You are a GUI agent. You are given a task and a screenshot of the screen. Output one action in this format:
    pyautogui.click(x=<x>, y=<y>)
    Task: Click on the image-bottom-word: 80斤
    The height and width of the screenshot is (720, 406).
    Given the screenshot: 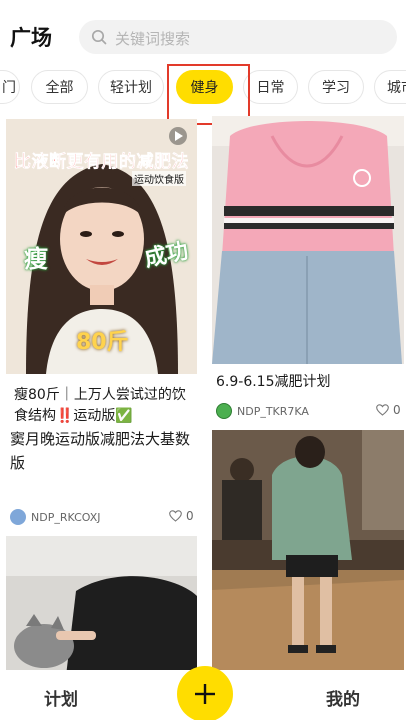 What is the action you would take?
    pyautogui.click(x=102, y=342)
    